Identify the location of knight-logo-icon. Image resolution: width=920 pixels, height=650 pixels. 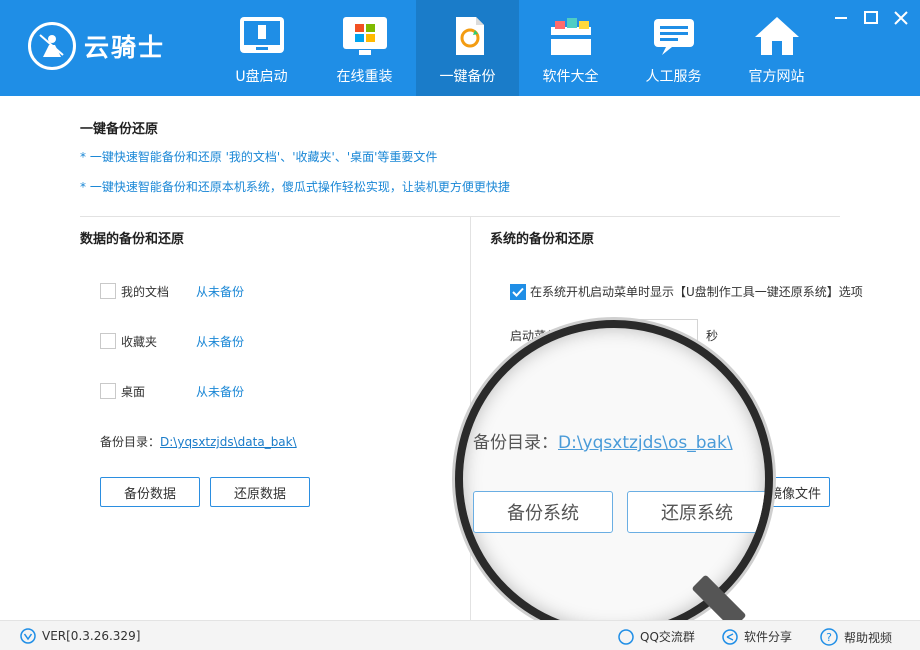
(52, 46).